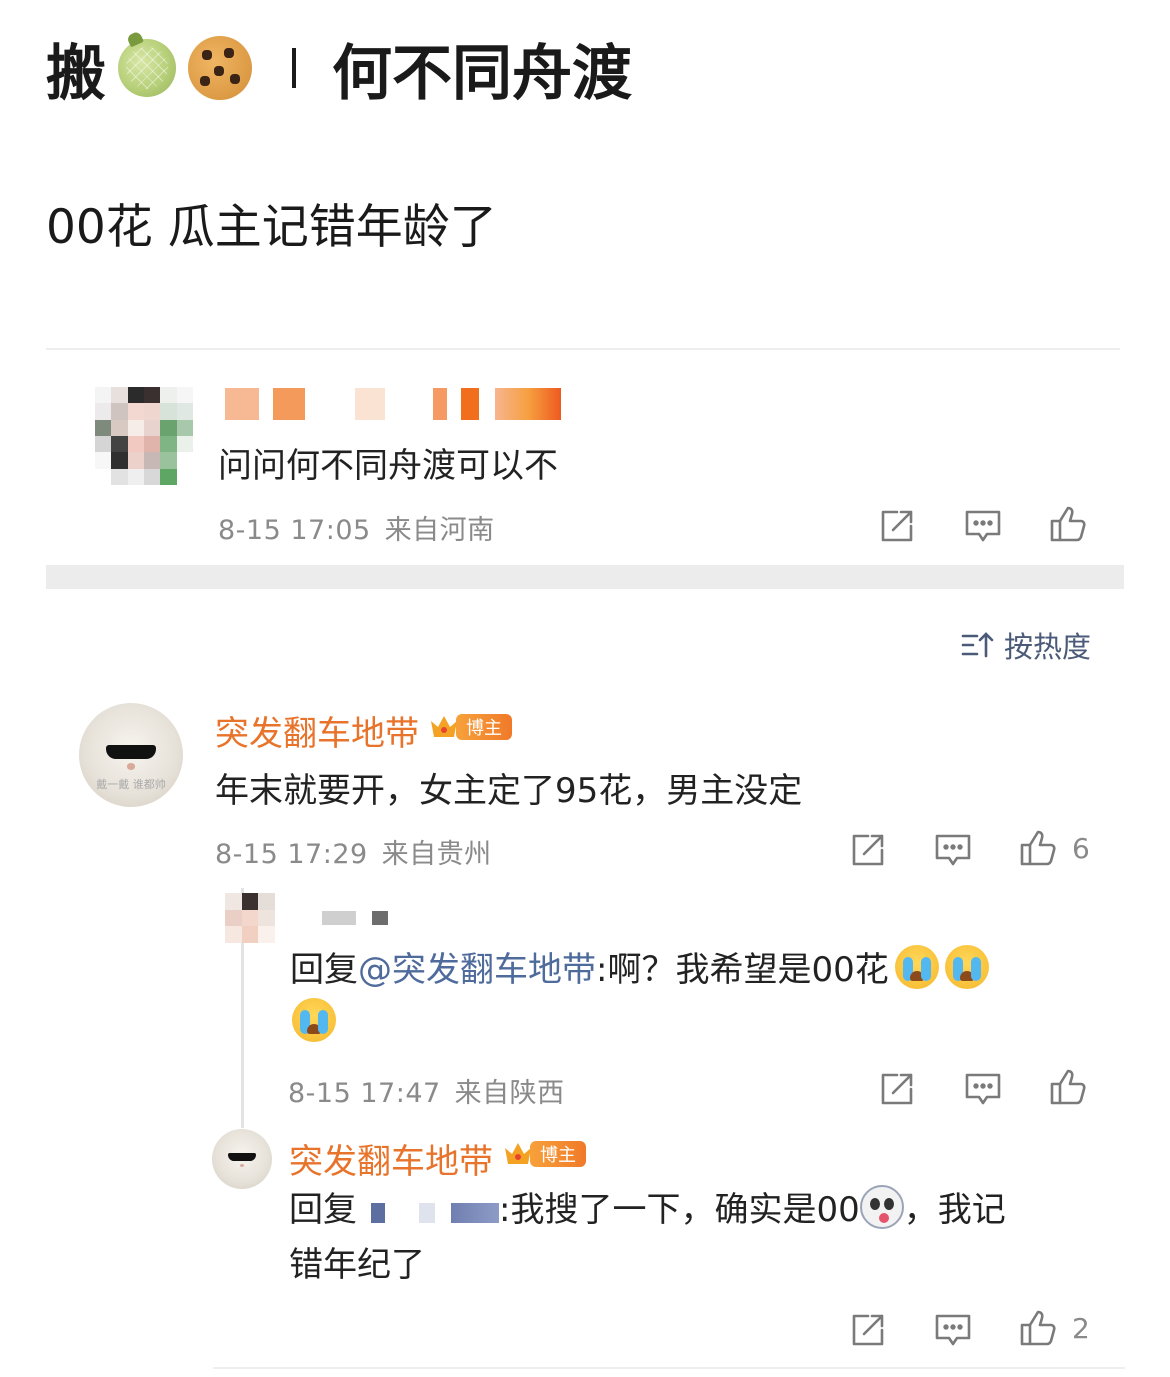 The width and height of the screenshot is (1170, 1377). I want to click on mention-link: @突发翻车地带, so click(477, 970).